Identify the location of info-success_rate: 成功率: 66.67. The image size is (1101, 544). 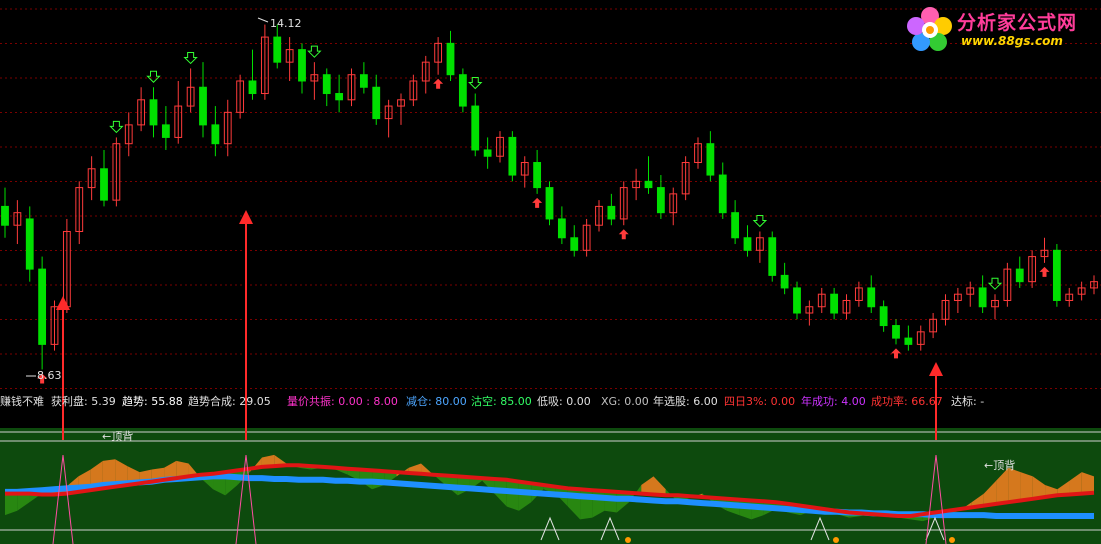
(907, 401).